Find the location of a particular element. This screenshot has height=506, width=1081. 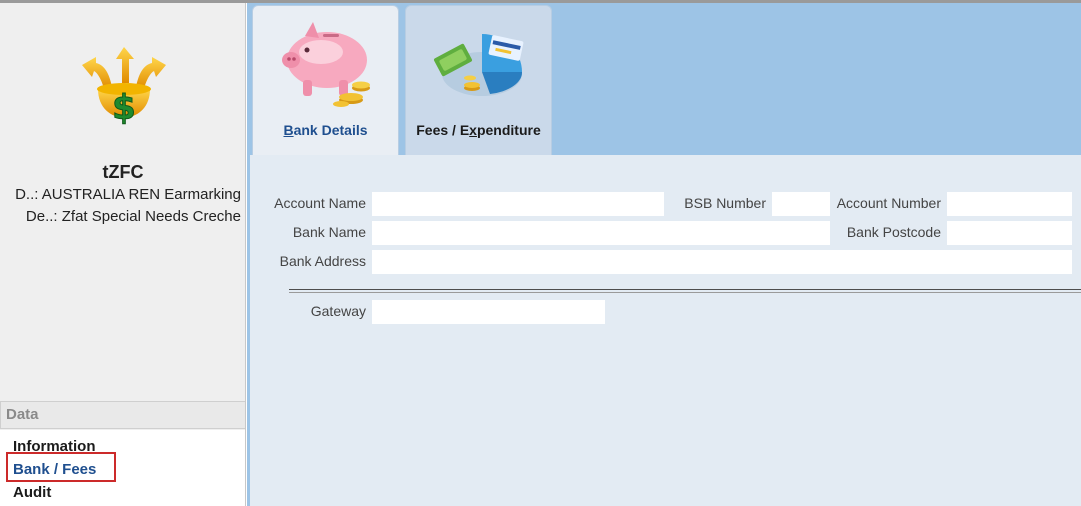

bsb-number-label: BSB Number is located at coordinates (725, 203).